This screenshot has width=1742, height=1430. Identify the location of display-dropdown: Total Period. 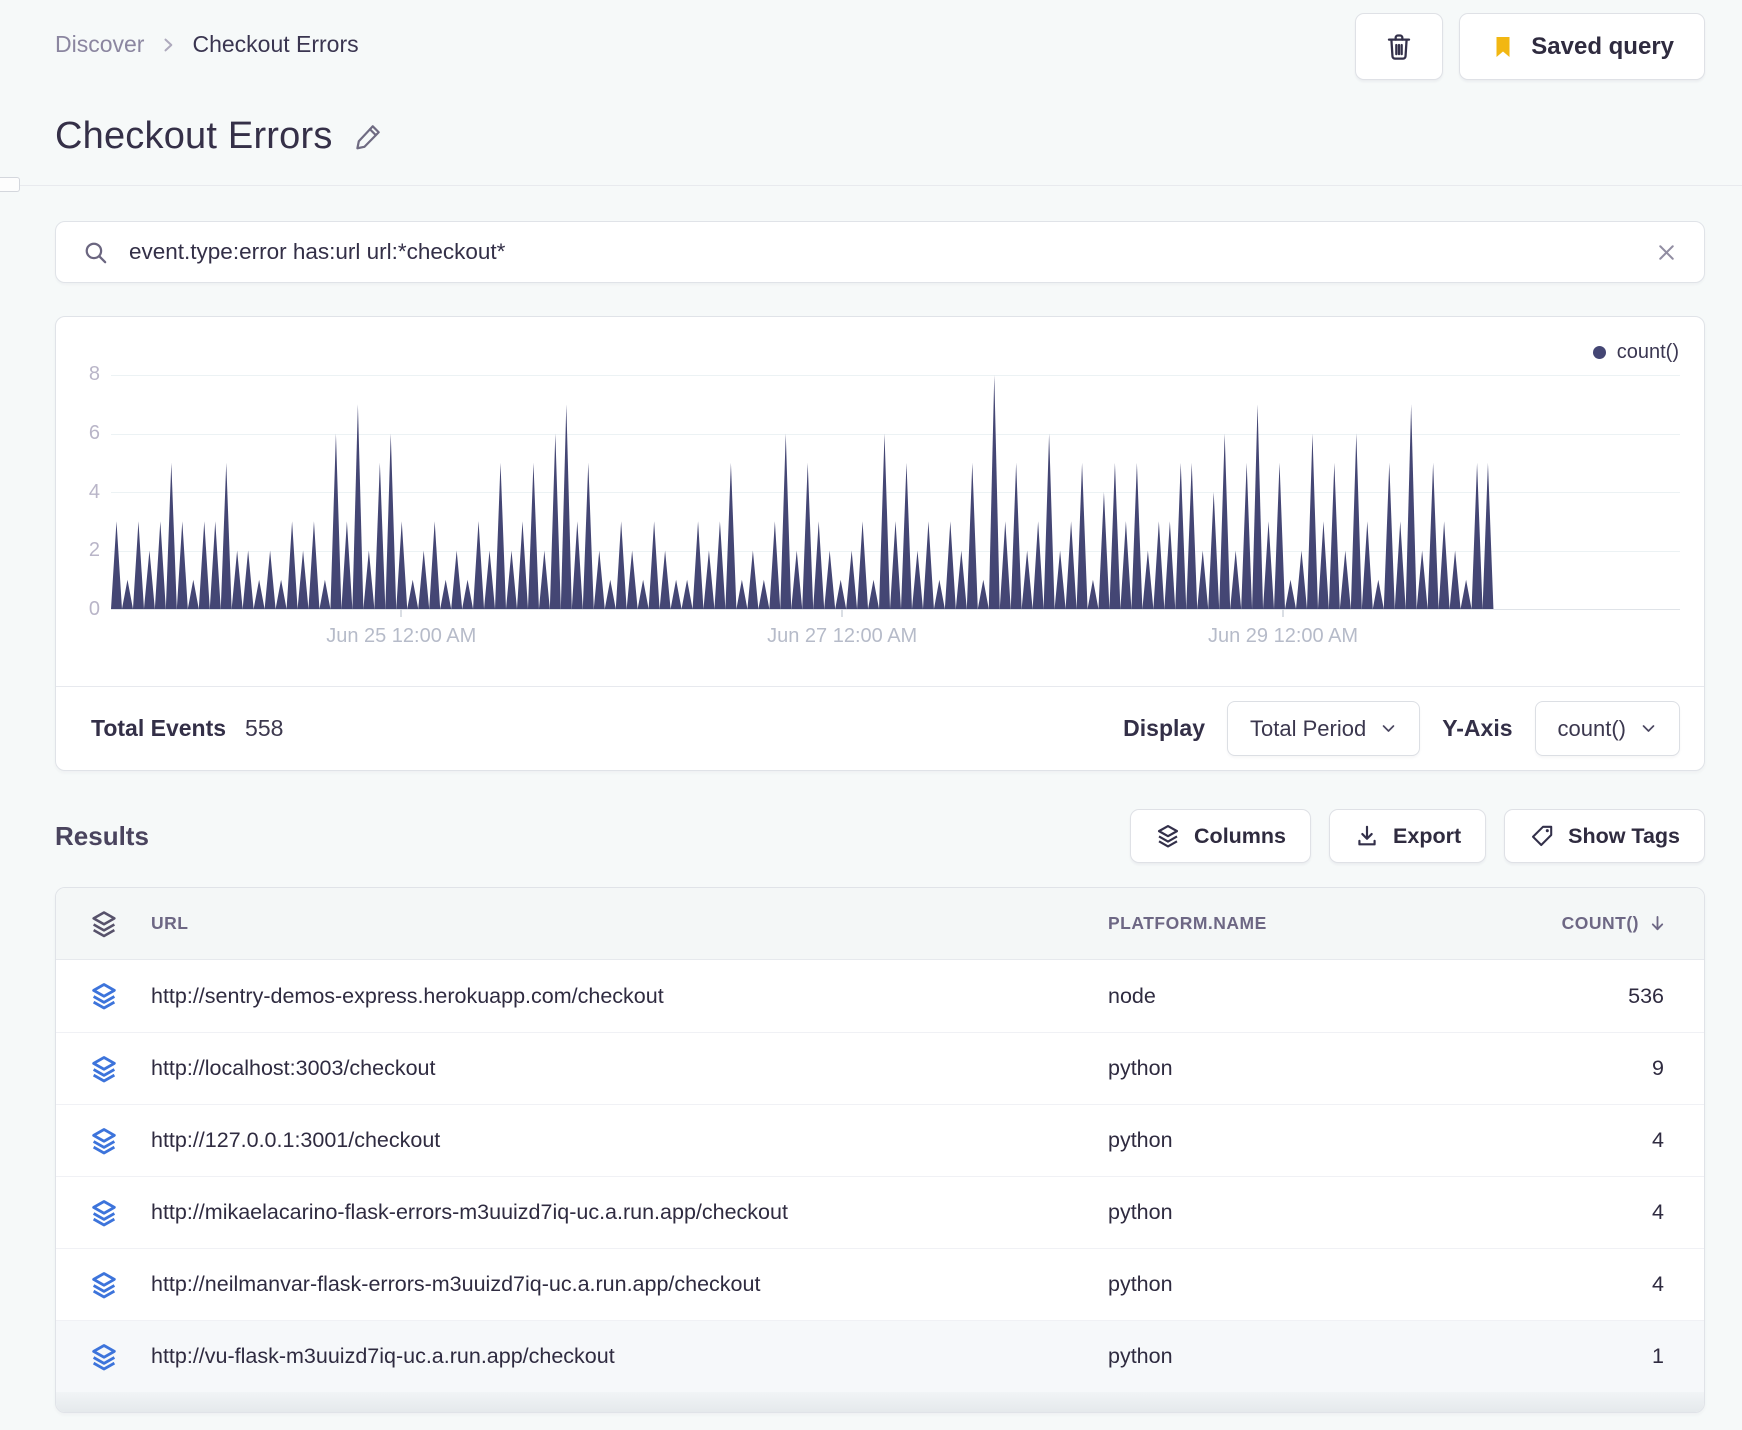
(1324, 728).